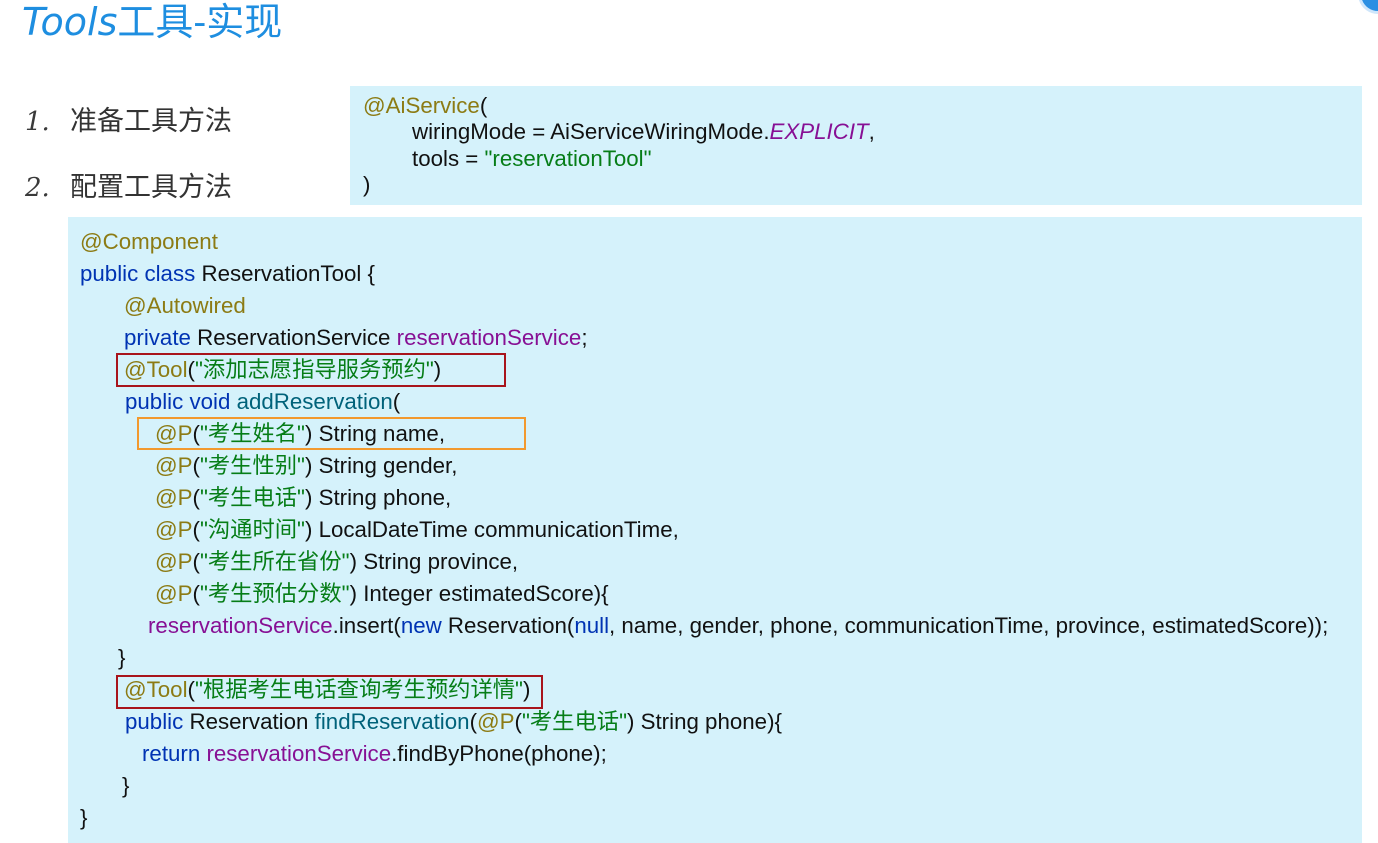 The width and height of the screenshot is (1378, 843). What do you see at coordinates (715, 466) in the screenshot?
I see `code-line: @P("考生性别") String gender,` at bounding box center [715, 466].